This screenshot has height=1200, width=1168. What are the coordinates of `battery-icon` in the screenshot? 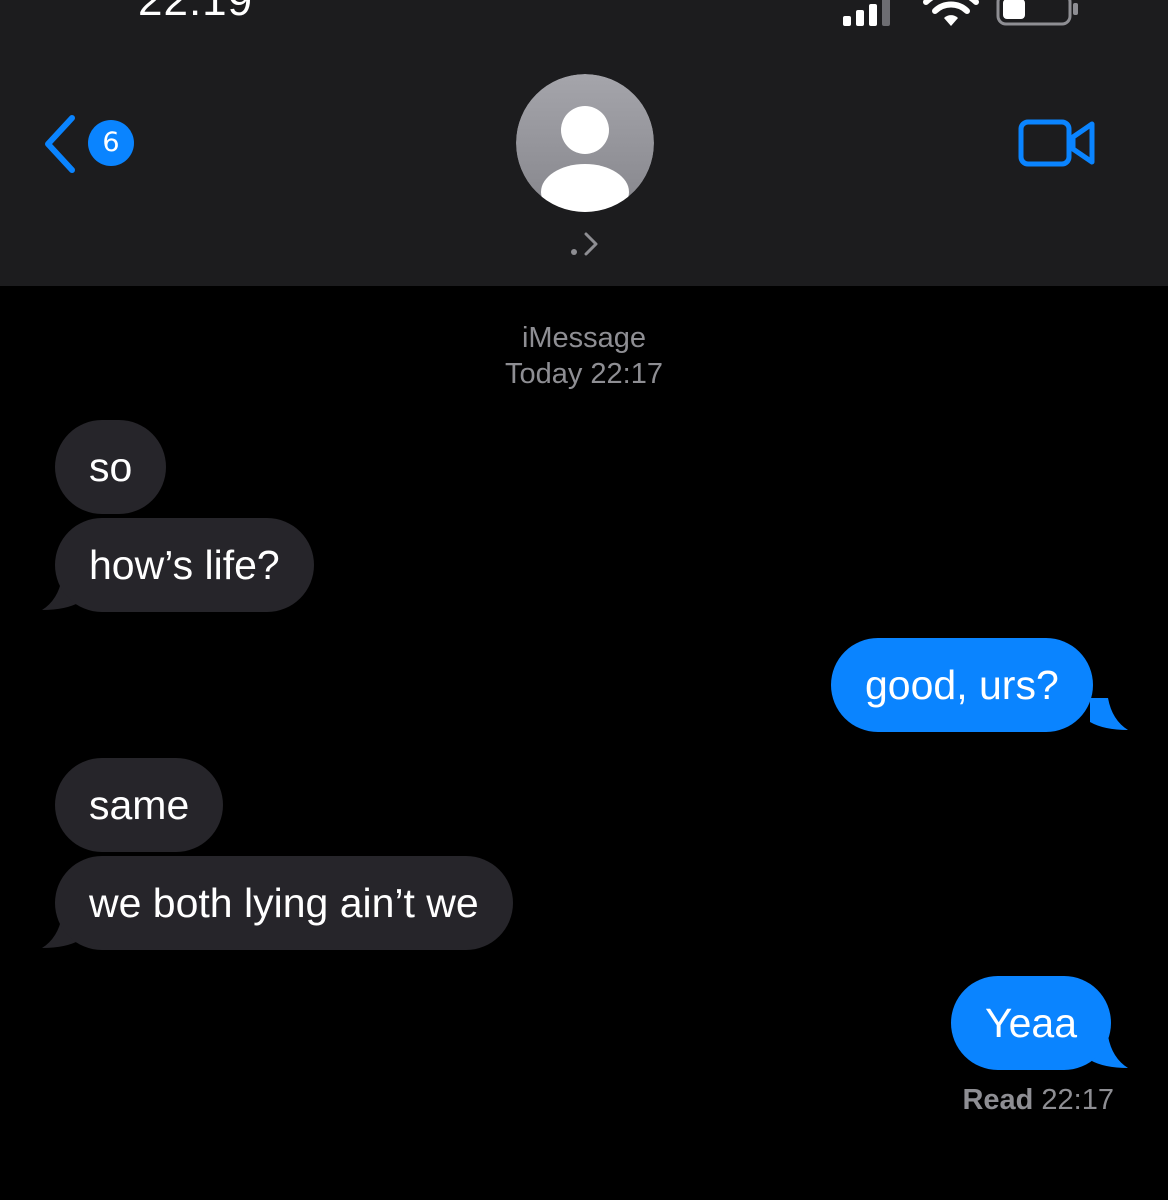 It's located at (1037, 13).